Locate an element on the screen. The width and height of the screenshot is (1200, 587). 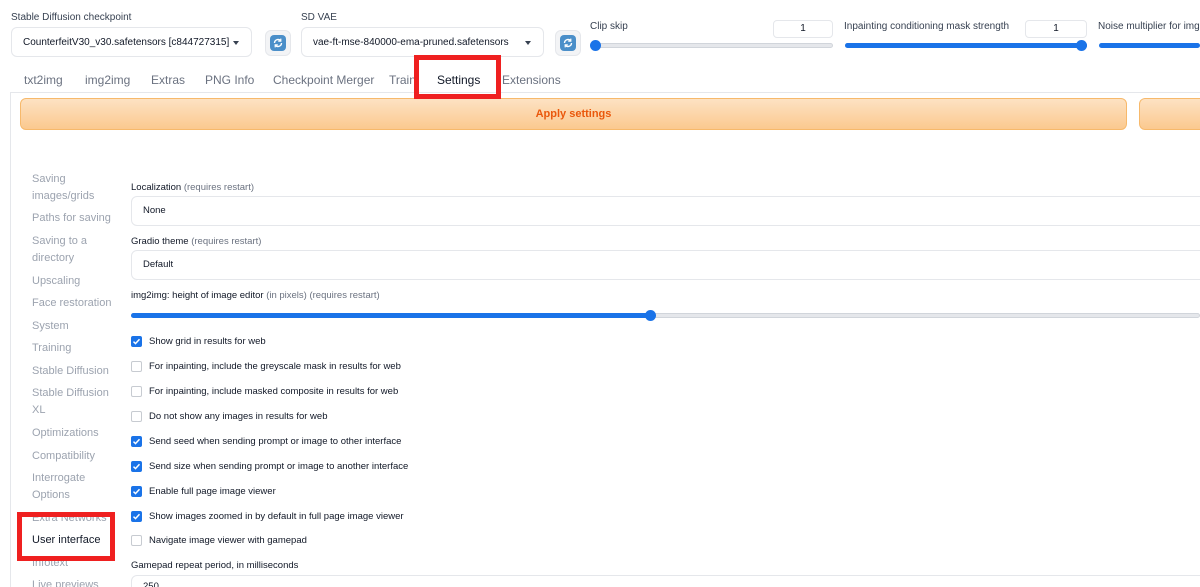
localization-label: Localization (requires restart) is located at coordinates (192, 187).